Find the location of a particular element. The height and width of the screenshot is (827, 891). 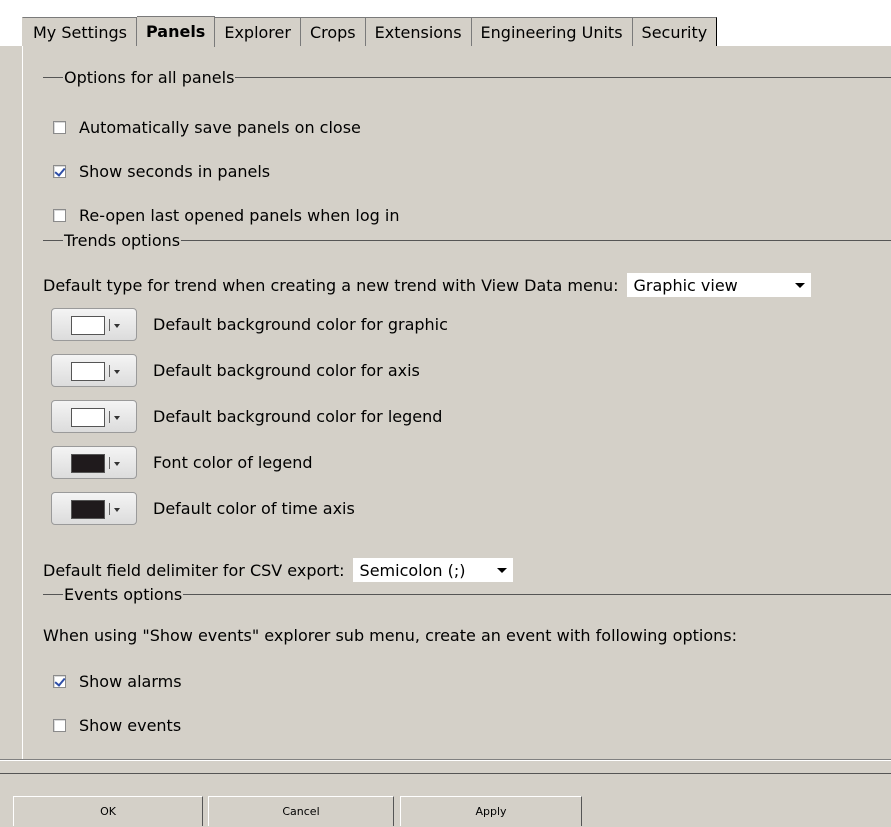

auto-save-checkbox is located at coordinates (59, 127).